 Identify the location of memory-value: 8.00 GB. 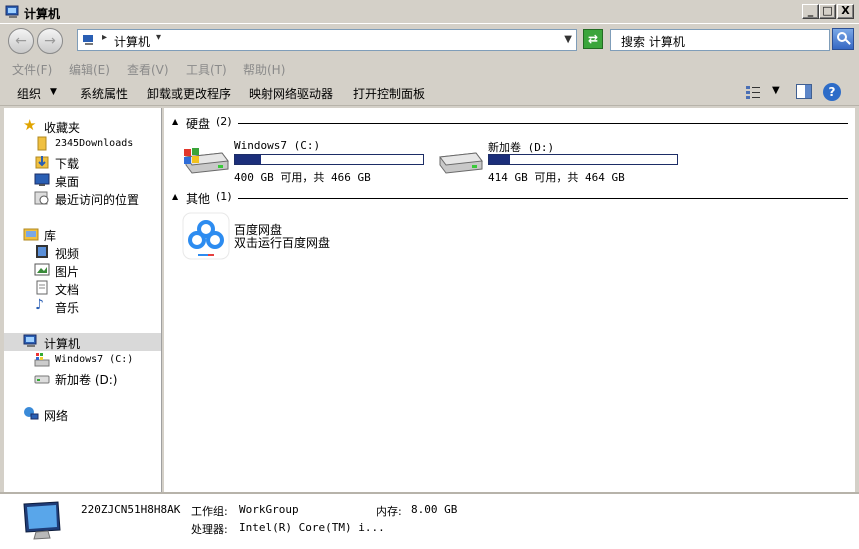
(434, 509).